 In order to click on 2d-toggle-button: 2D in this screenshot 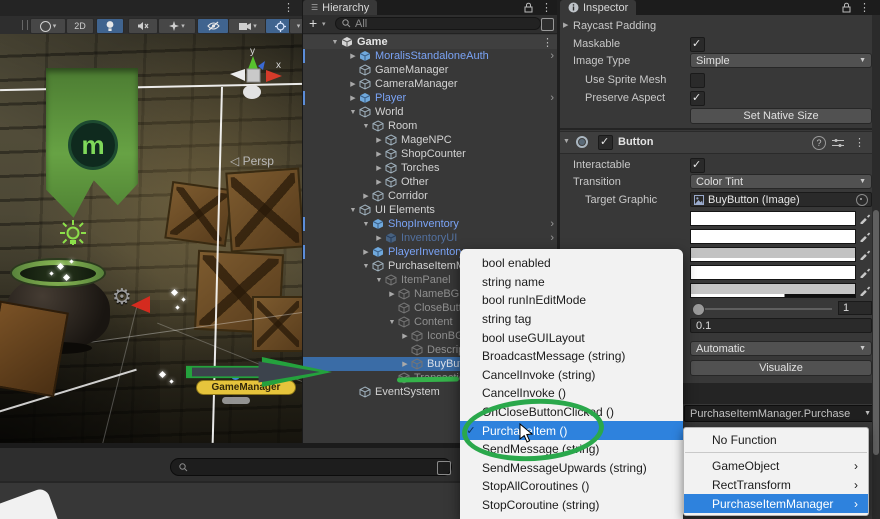, I will do `click(80, 26)`.